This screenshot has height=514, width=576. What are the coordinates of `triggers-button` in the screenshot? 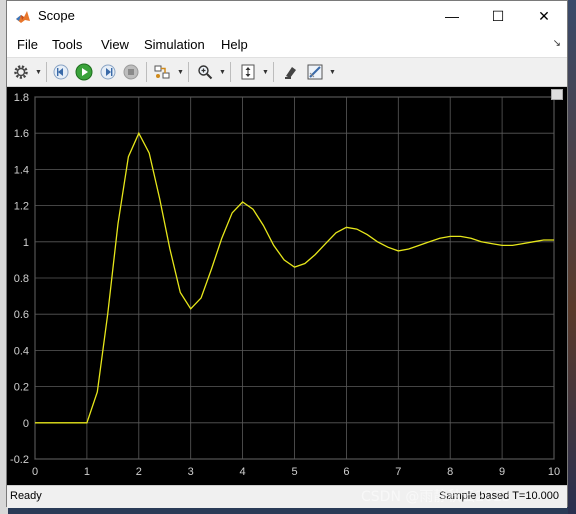 It's located at (315, 72).